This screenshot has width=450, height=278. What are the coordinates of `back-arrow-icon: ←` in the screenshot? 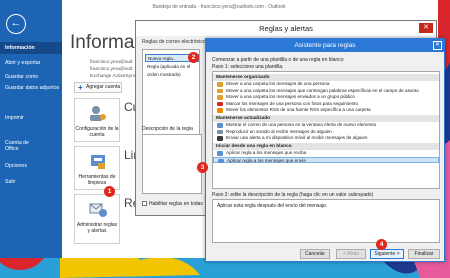 It's located at (16, 24).